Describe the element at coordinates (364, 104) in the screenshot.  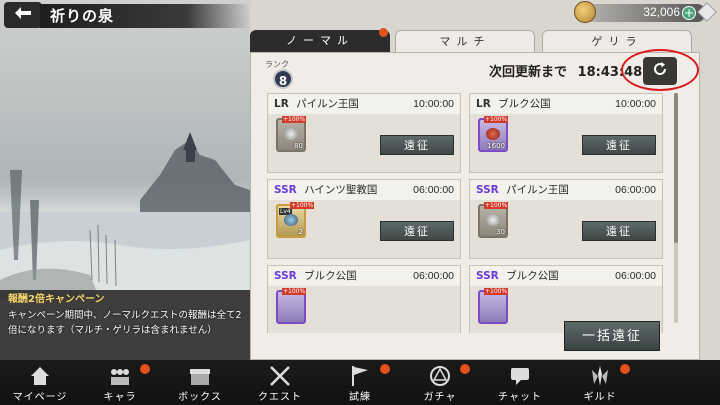
I see `quest-header: LR パイルン王国 10:00:00` at that location.